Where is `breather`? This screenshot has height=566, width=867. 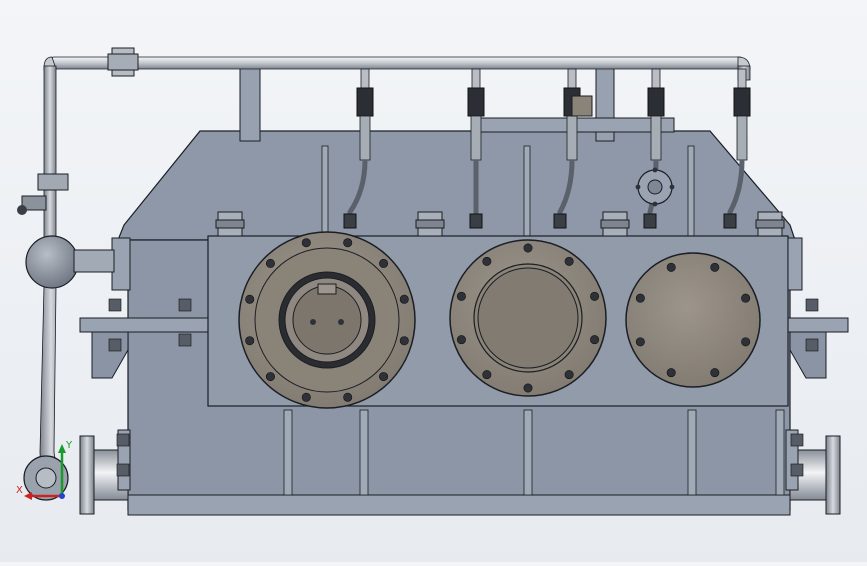
breather is located at coordinates (582, 106).